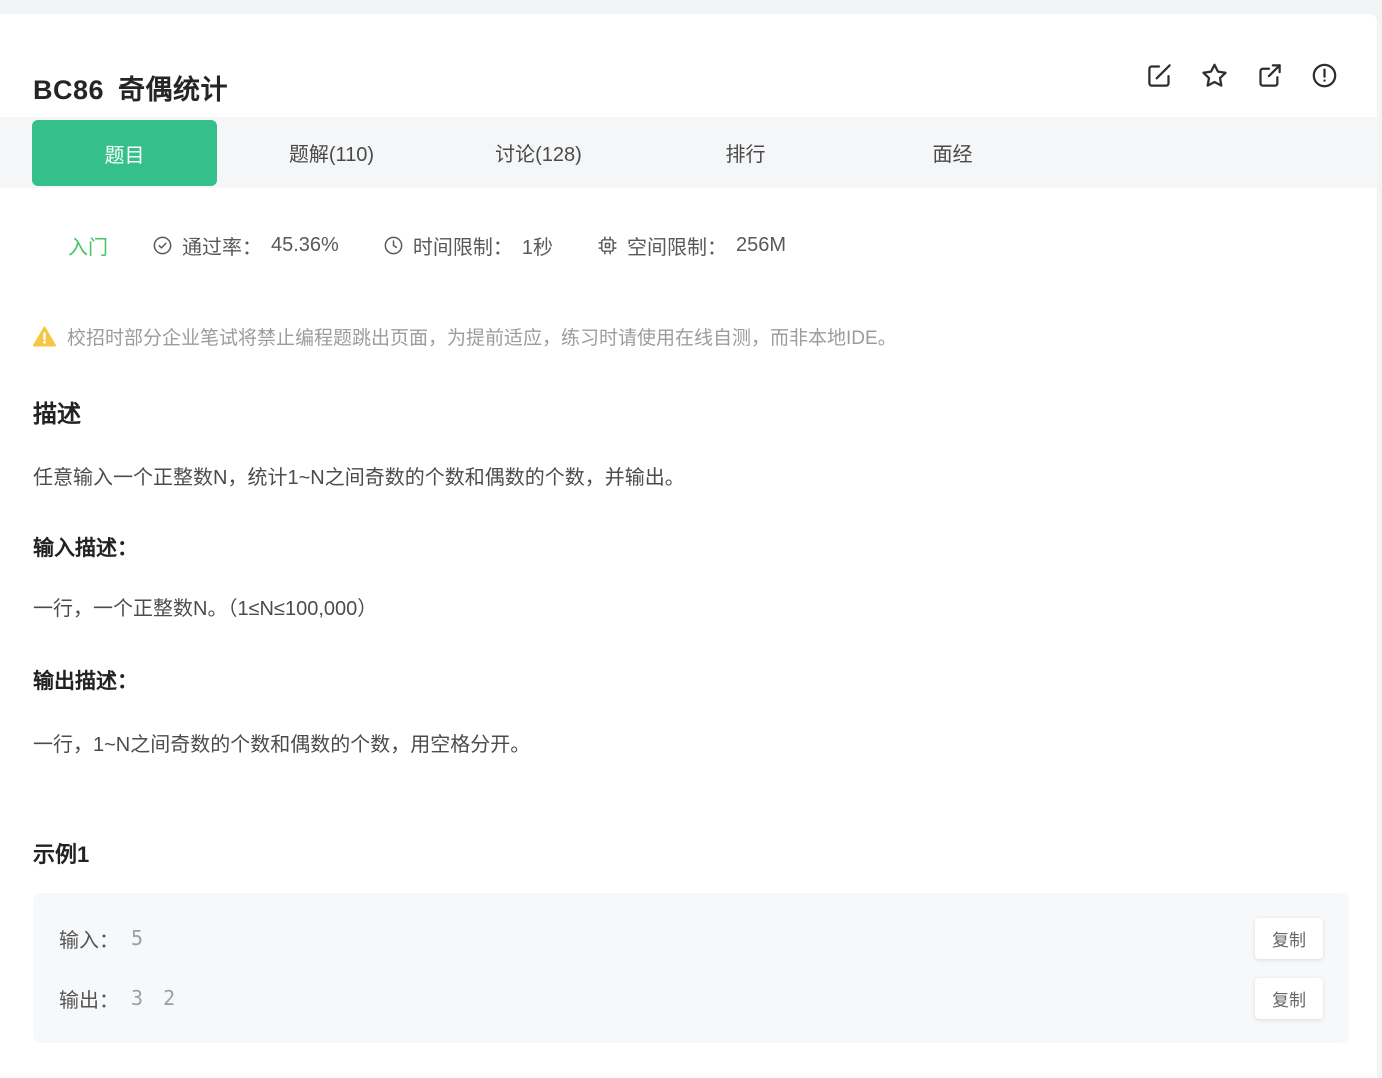 Image resolution: width=1382 pixels, height=1078 pixels. What do you see at coordinates (89, 1000) in the screenshot?
I see `example-output-label: 输出：` at bounding box center [89, 1000].